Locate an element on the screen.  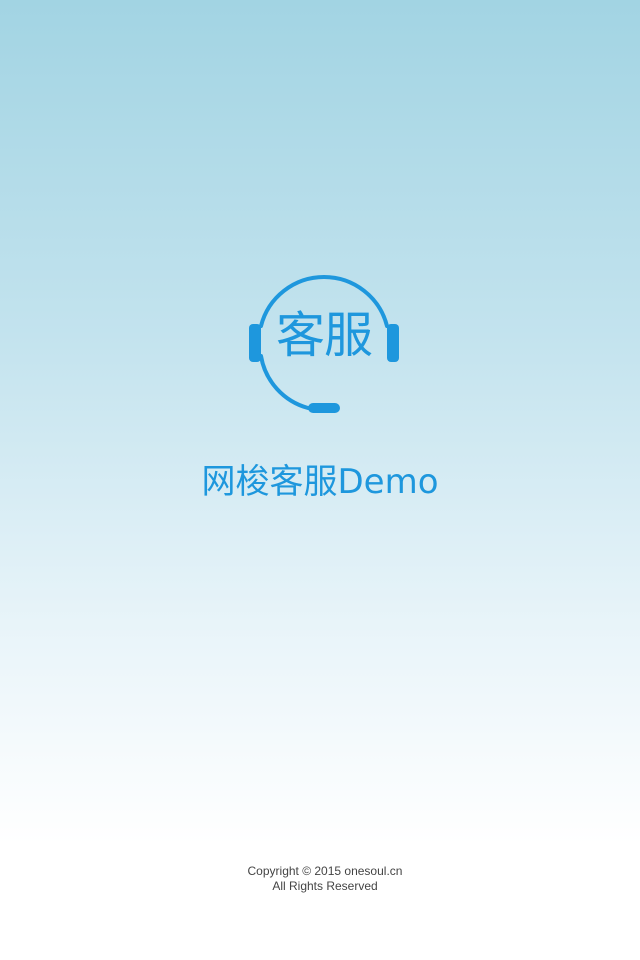
logo-text: 客服 is located at coordinates (324, 335).